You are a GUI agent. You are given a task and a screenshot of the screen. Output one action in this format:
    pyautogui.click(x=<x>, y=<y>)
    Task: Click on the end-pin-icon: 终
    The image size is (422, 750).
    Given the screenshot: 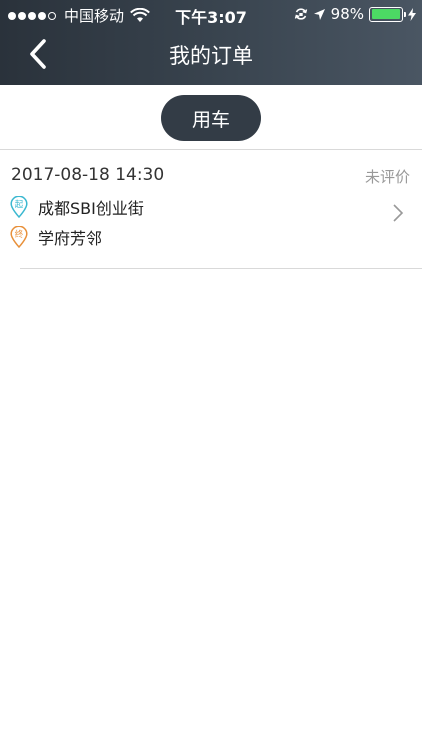 What is the action you would take?
    pyautogui.click(x=19, y=237)
    